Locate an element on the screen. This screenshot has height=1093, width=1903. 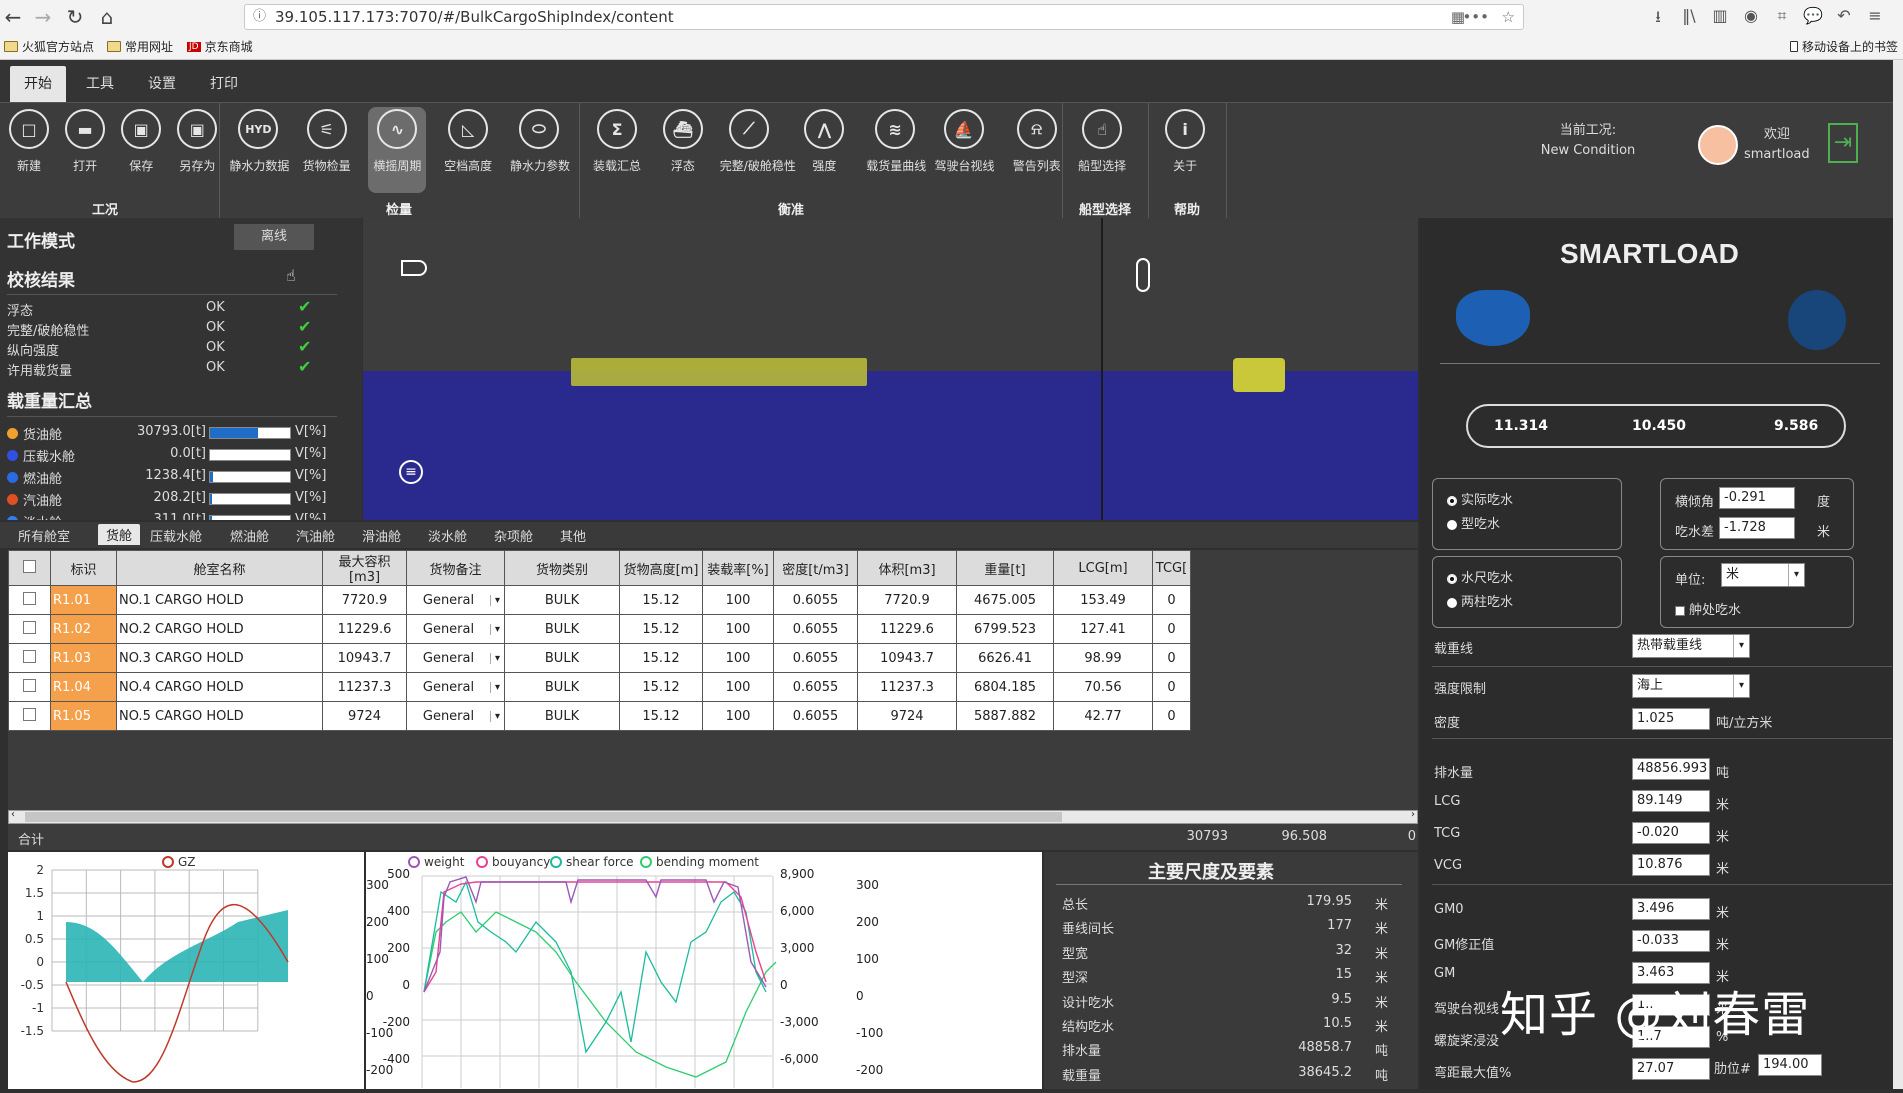
prop-value: -0.020 is located at coordinates (1671, 833).